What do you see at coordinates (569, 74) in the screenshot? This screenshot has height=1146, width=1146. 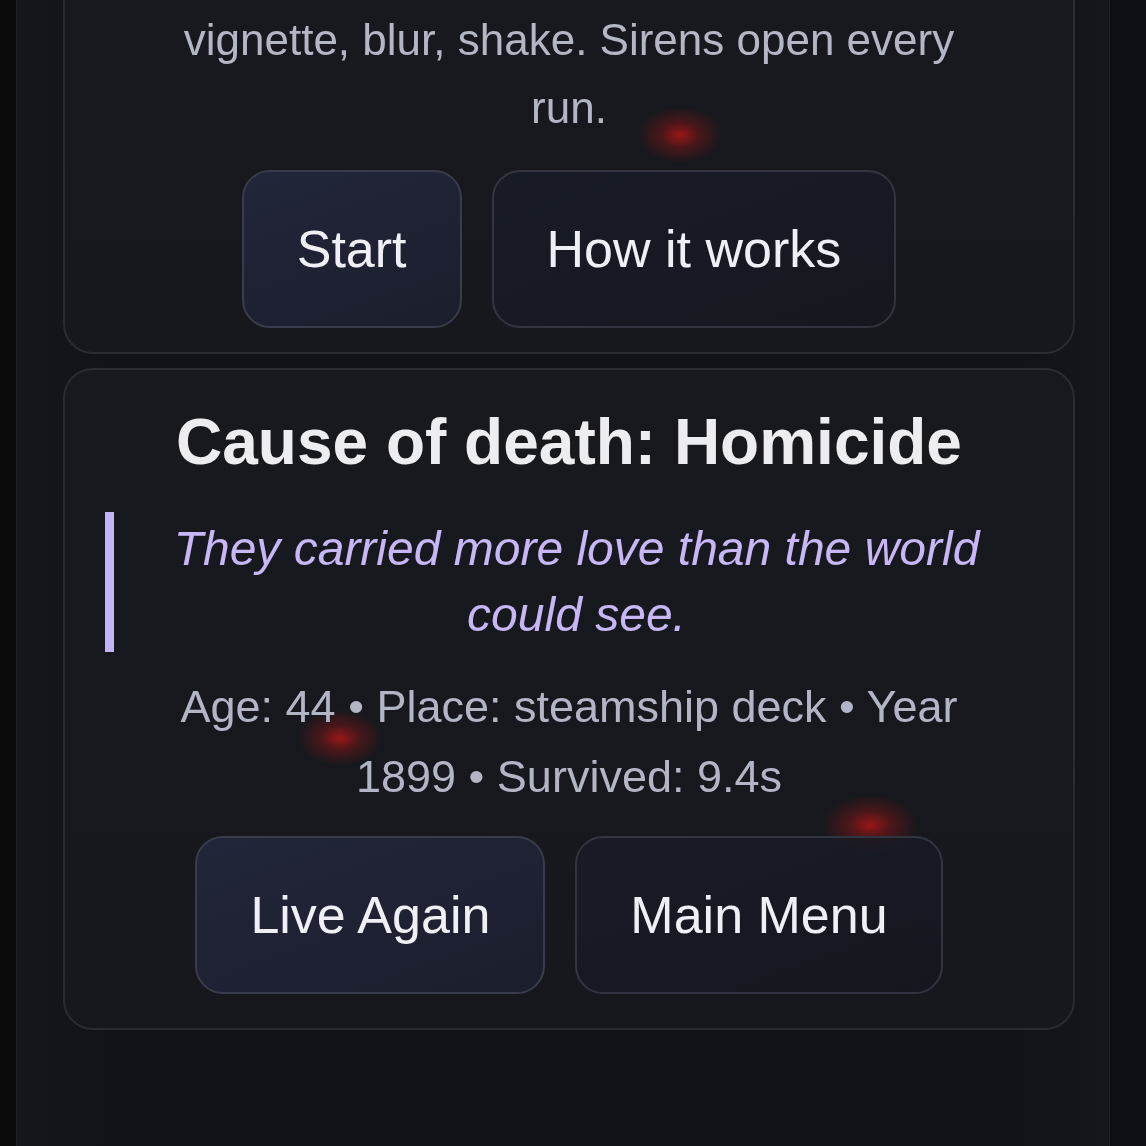 I see `intro-text: vignette, blur, shake. Sirens open every run.` at bounding box center [569, 74].